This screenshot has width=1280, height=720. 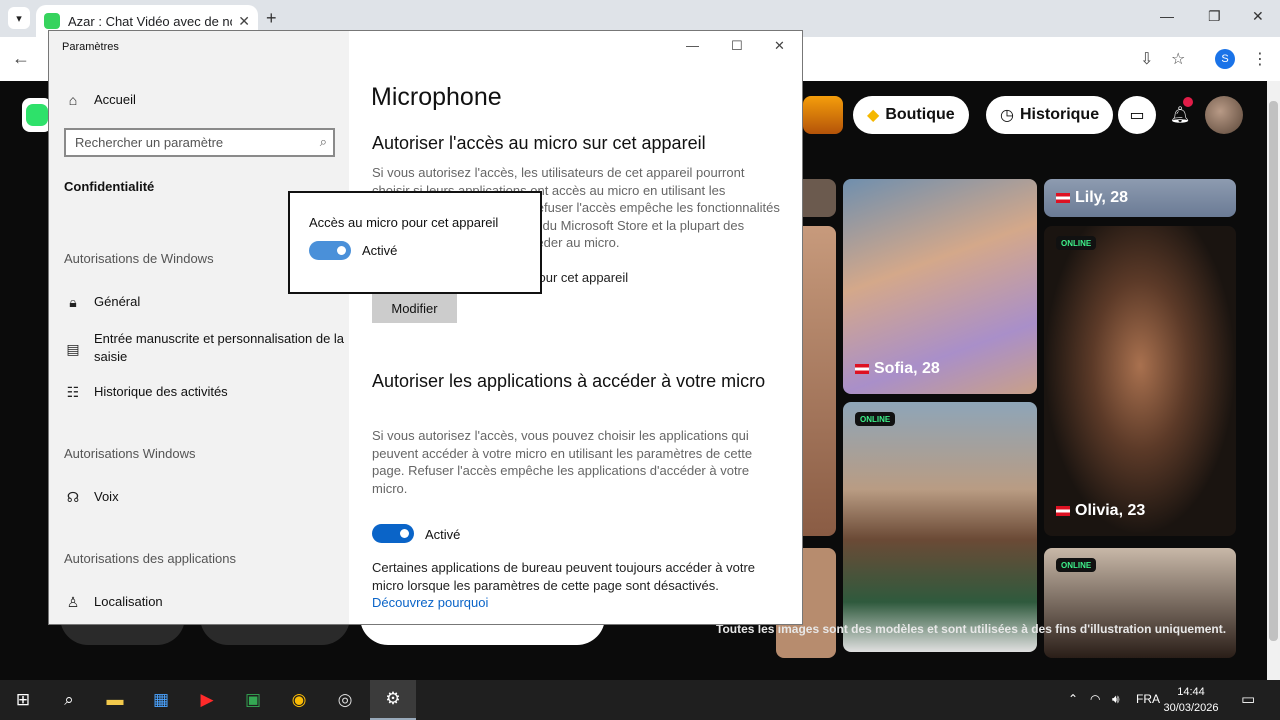 I want to click on microsoft-store-icon: ▦, so click(x=161, y=700).